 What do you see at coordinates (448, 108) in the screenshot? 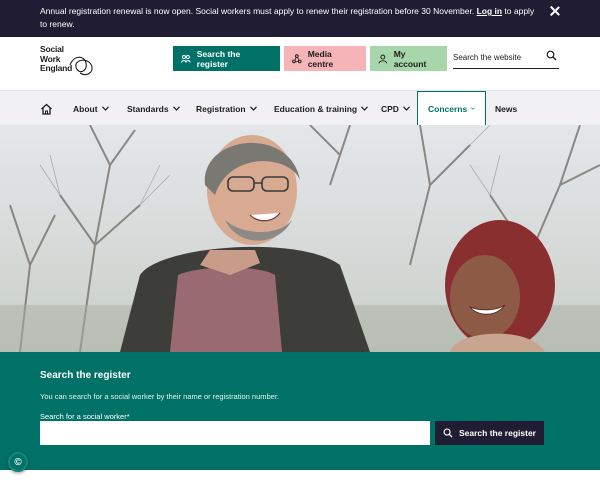
I see `nav-item-concerns-label: Concerns` at bounding box center [448, 108].